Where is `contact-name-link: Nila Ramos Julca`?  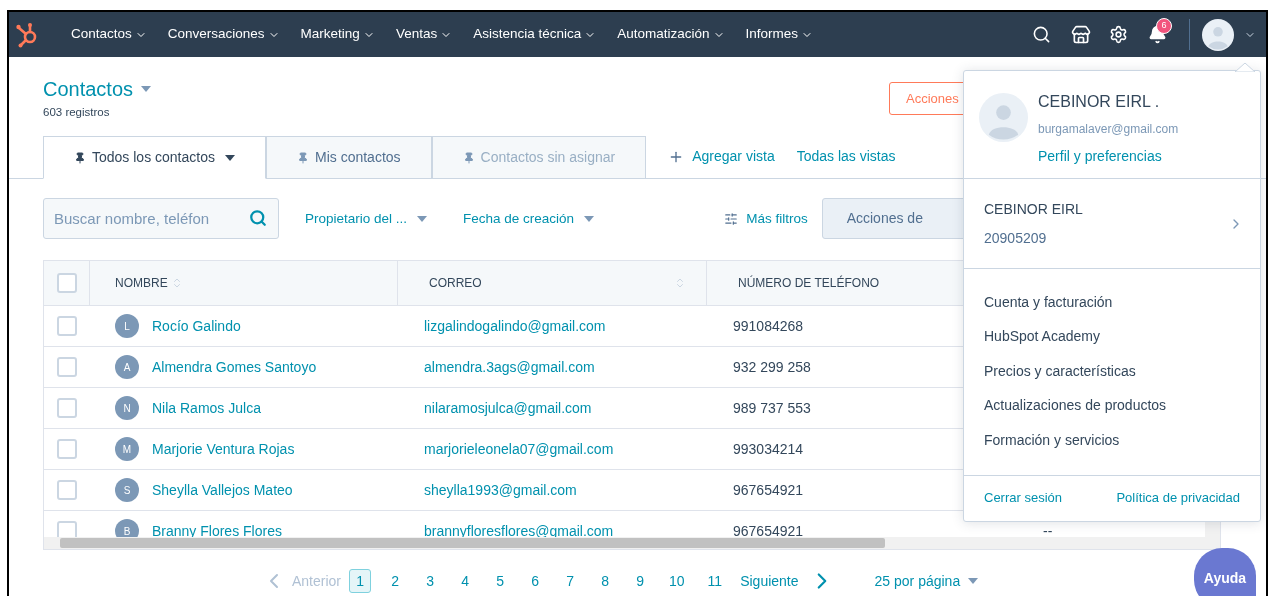
contact-name-link: Nila Ramos Julca is located at coordinates (206, 408).